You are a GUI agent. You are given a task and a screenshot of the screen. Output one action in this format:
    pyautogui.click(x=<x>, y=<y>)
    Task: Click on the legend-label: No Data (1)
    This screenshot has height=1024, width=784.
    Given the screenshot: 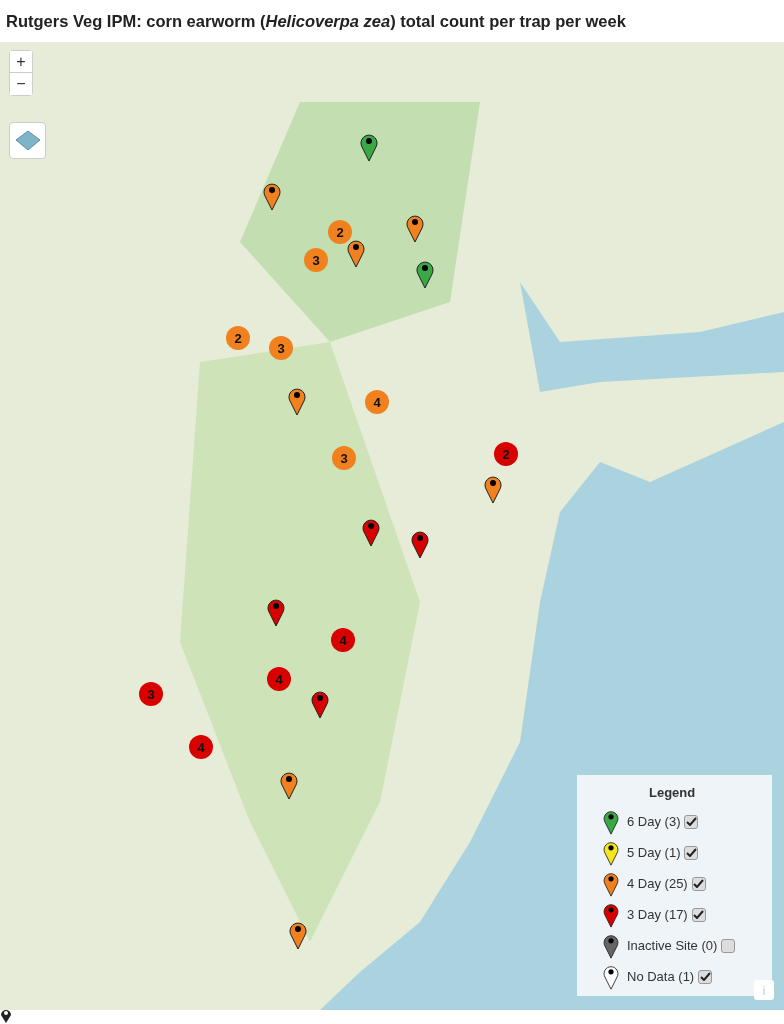 What is the action you would take?
    pyautogui.click(x=661, y=976)
    